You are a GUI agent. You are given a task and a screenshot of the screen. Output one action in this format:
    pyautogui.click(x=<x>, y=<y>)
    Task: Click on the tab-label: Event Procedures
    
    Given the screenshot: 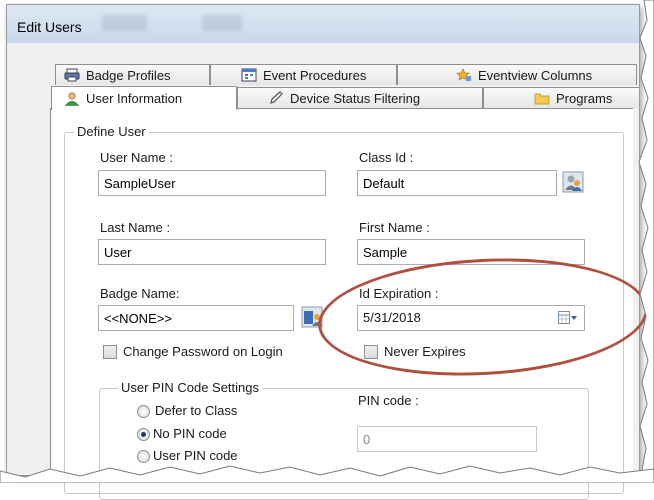 What is the action you would take?
    pyautogui.click(x=315, y=75)
    